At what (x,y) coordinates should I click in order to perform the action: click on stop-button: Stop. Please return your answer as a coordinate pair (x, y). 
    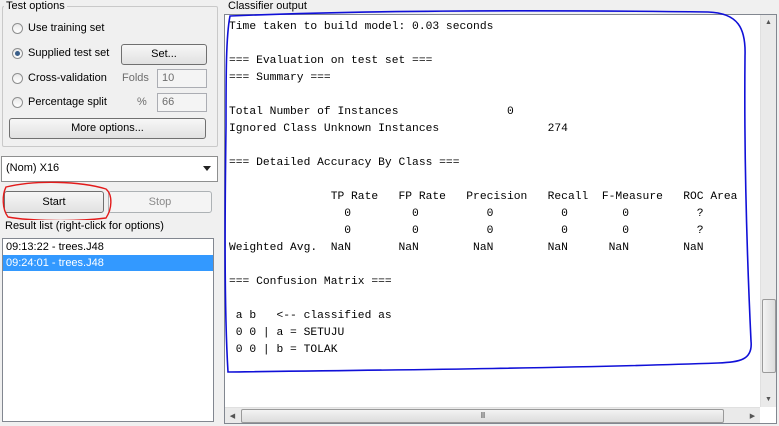
    Looking at the image, I should click on (160, 202).